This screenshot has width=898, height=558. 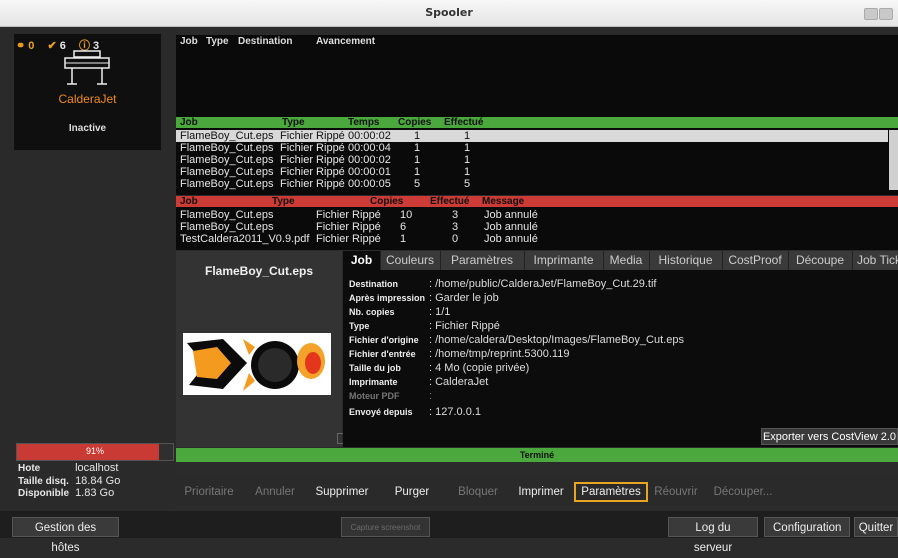 I want to click on maximize-button, so click(x=886, y=14).